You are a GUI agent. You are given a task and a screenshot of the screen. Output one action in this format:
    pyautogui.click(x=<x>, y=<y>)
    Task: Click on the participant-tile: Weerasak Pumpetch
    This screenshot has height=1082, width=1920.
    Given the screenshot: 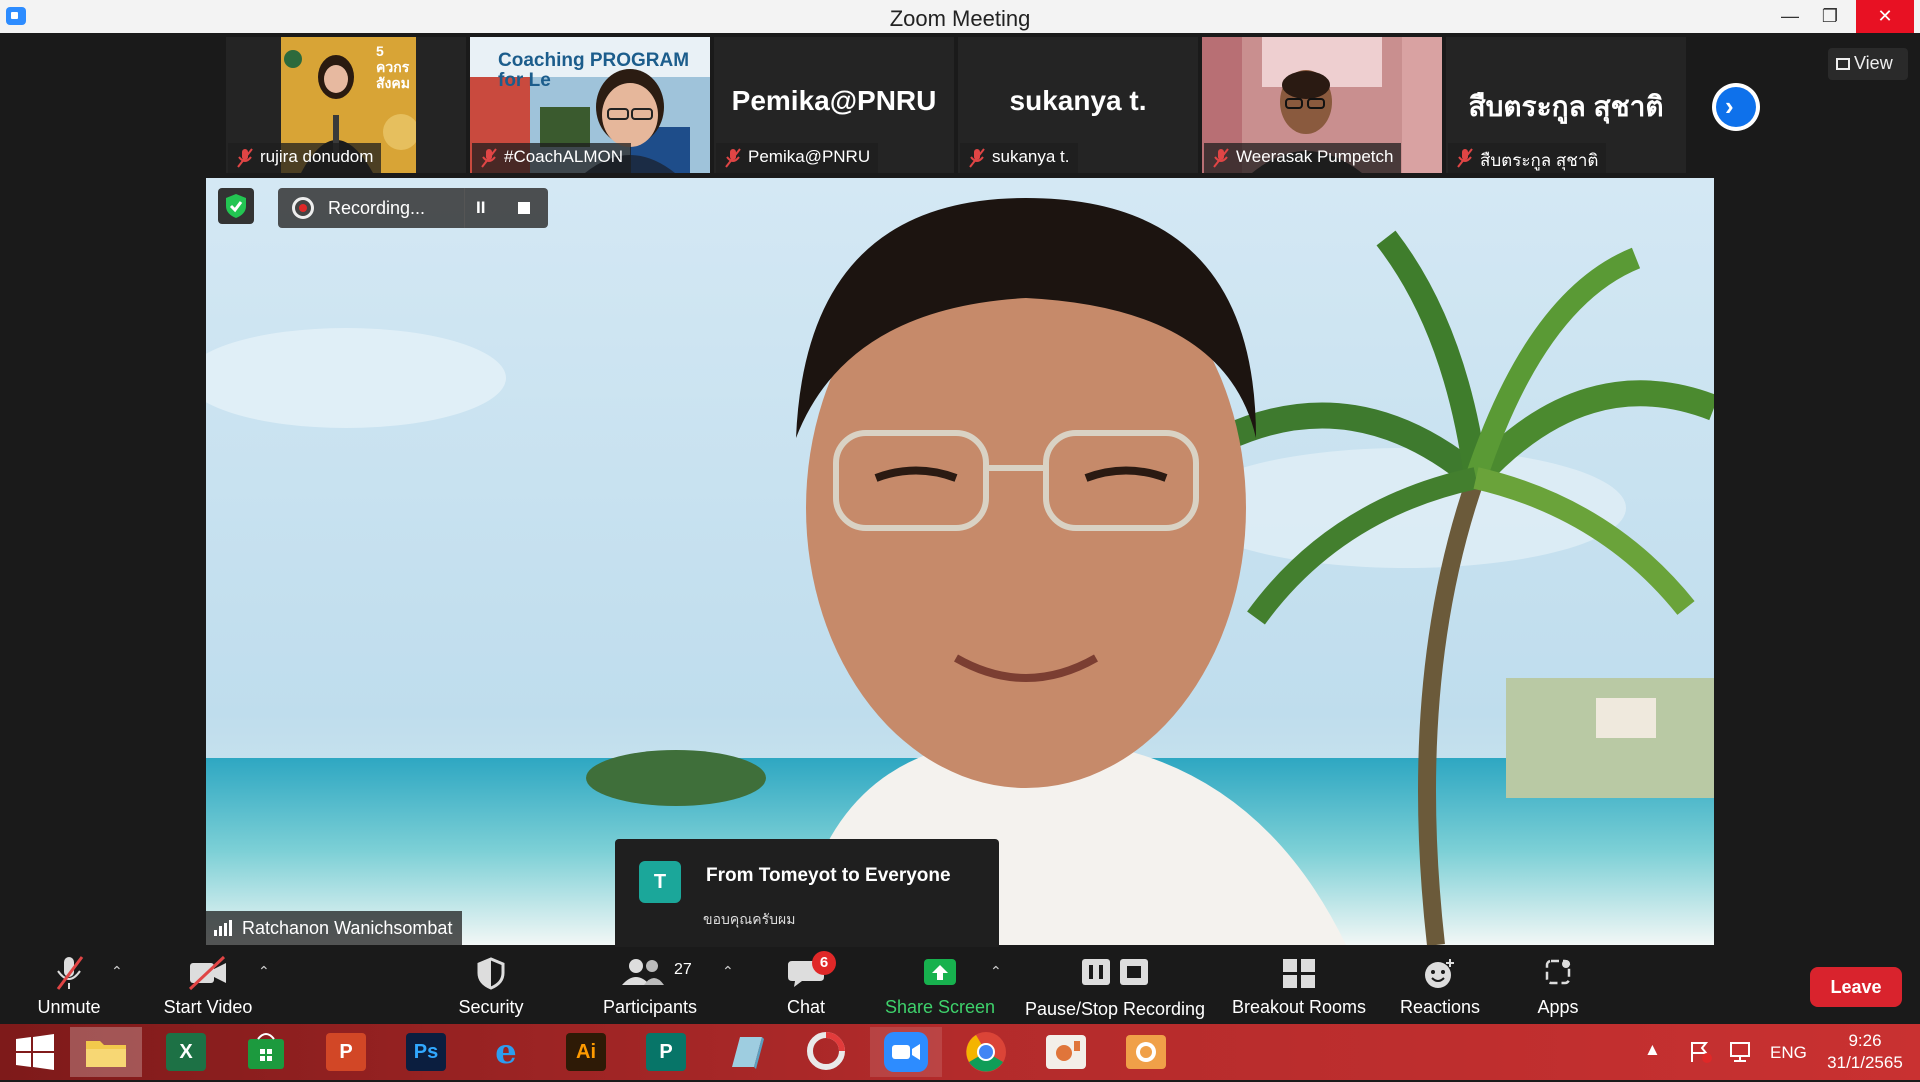 What is the action you would take?
    pyautogui.click(x=1322, y=105)
    